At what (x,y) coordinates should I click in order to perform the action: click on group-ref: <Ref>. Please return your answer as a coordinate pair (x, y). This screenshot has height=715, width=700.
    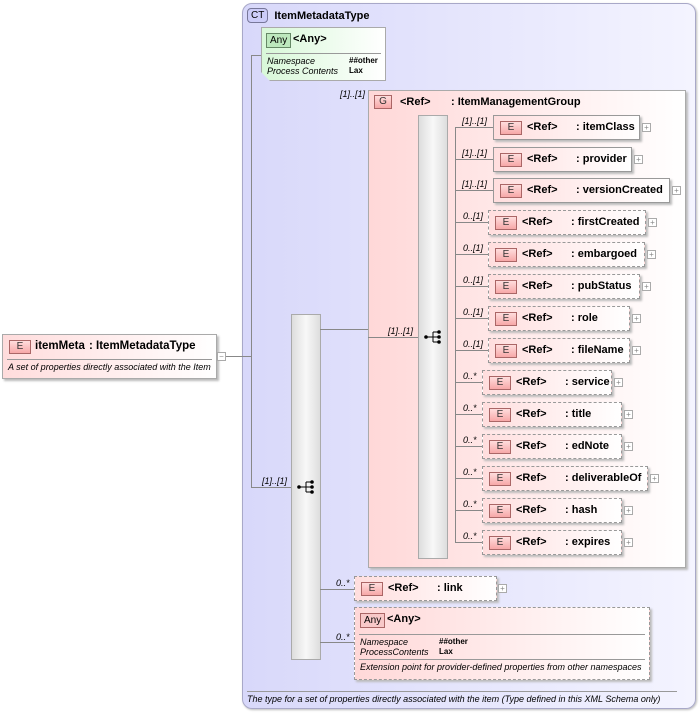
    Looking at the image, I should click on (415, 102).